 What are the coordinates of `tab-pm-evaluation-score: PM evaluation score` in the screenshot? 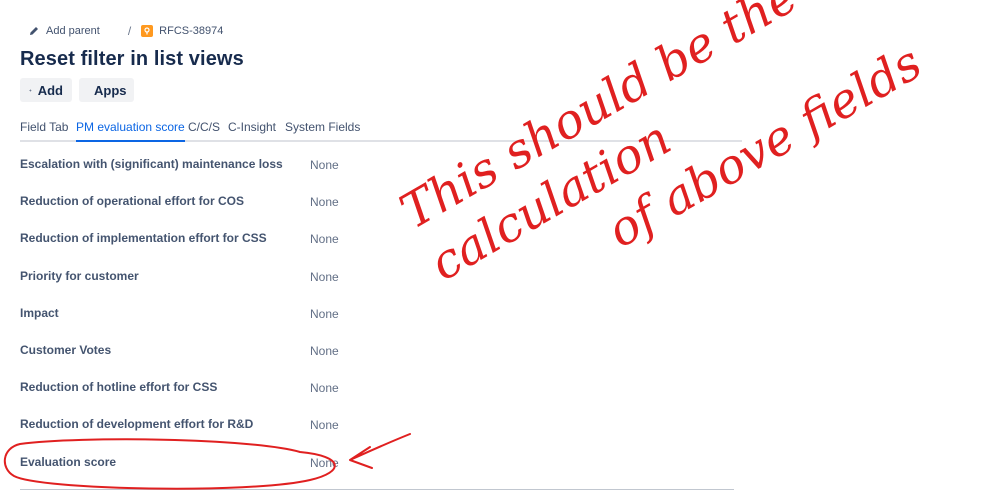 It's located at (130, 130).